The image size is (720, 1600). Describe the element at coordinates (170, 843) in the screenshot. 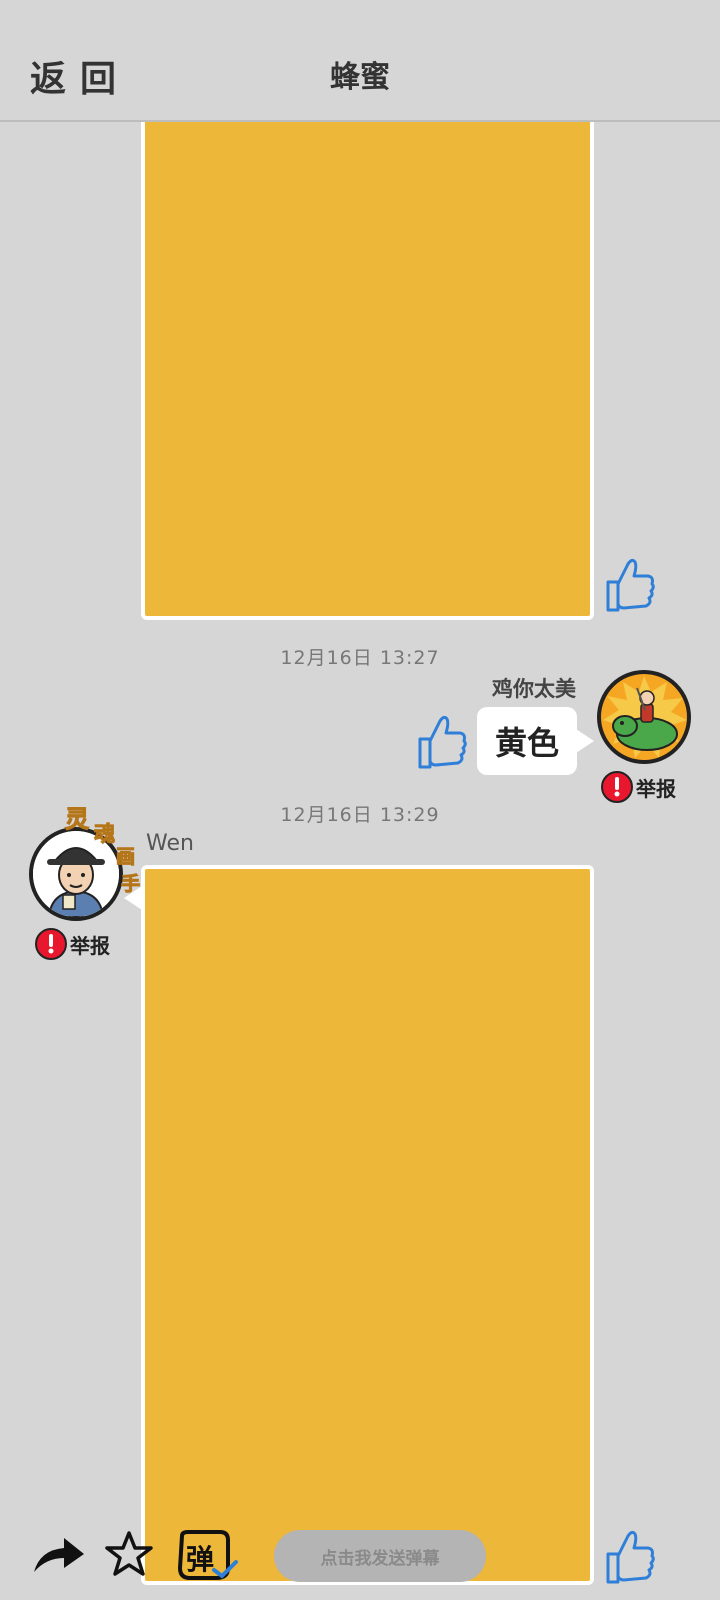

I see `sender-name: Wen` at that location.